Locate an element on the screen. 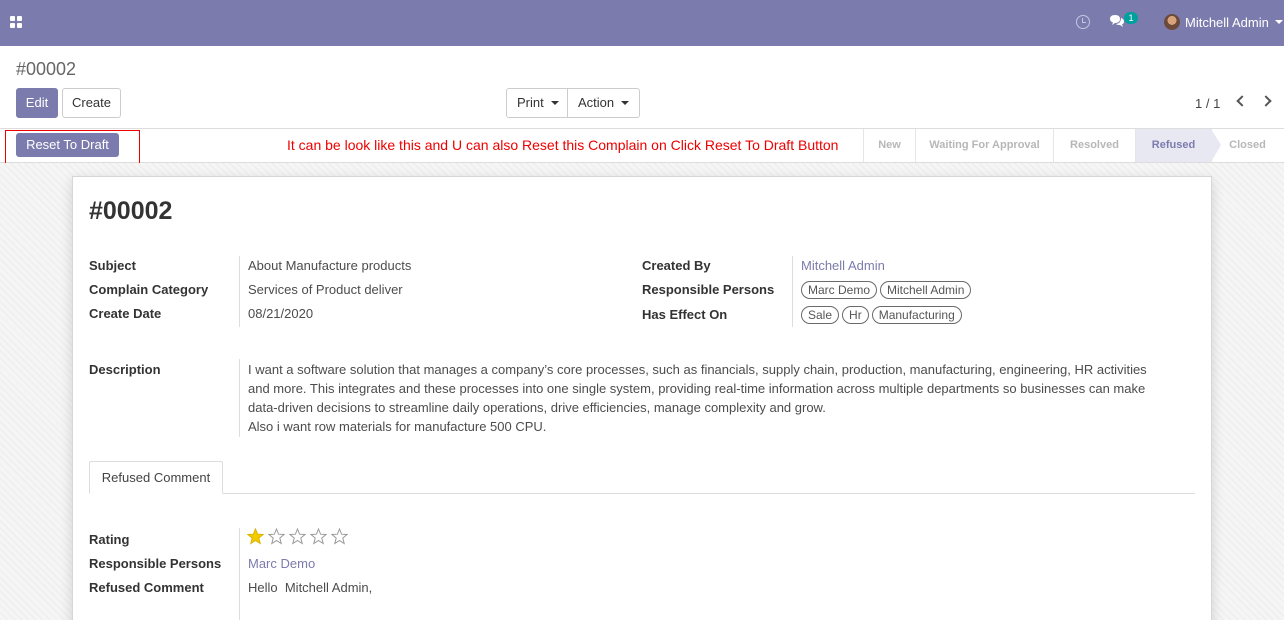 Image resolution: width=1284 pixels, height=620 pixels. create-date-value: 08/21/2020 is located at coordinates (281, 313).